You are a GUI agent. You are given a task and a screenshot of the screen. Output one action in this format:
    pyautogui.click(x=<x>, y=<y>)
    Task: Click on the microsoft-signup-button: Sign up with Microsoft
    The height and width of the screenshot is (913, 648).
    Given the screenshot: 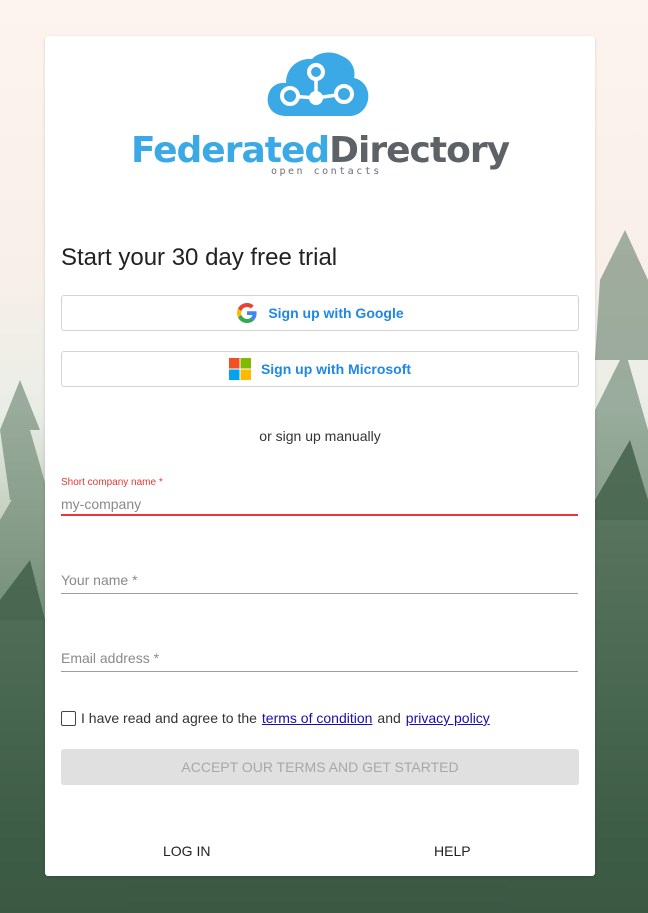 What is the action you would take?
    pyautogui.click(x=320, y=369)
    